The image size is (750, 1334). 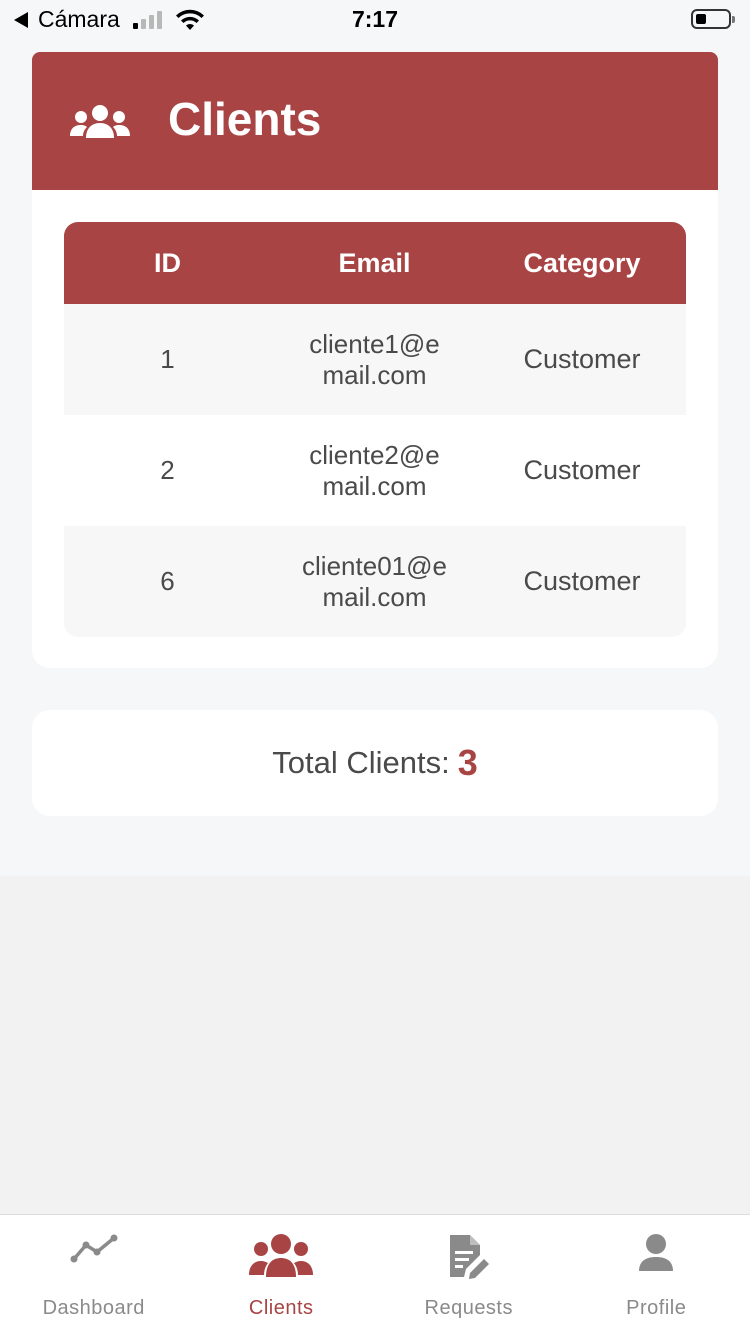 What do you see at coordinates (167, 359) in the screenshot?
I see `cell-id: 1` at bounding box center [167, 359].